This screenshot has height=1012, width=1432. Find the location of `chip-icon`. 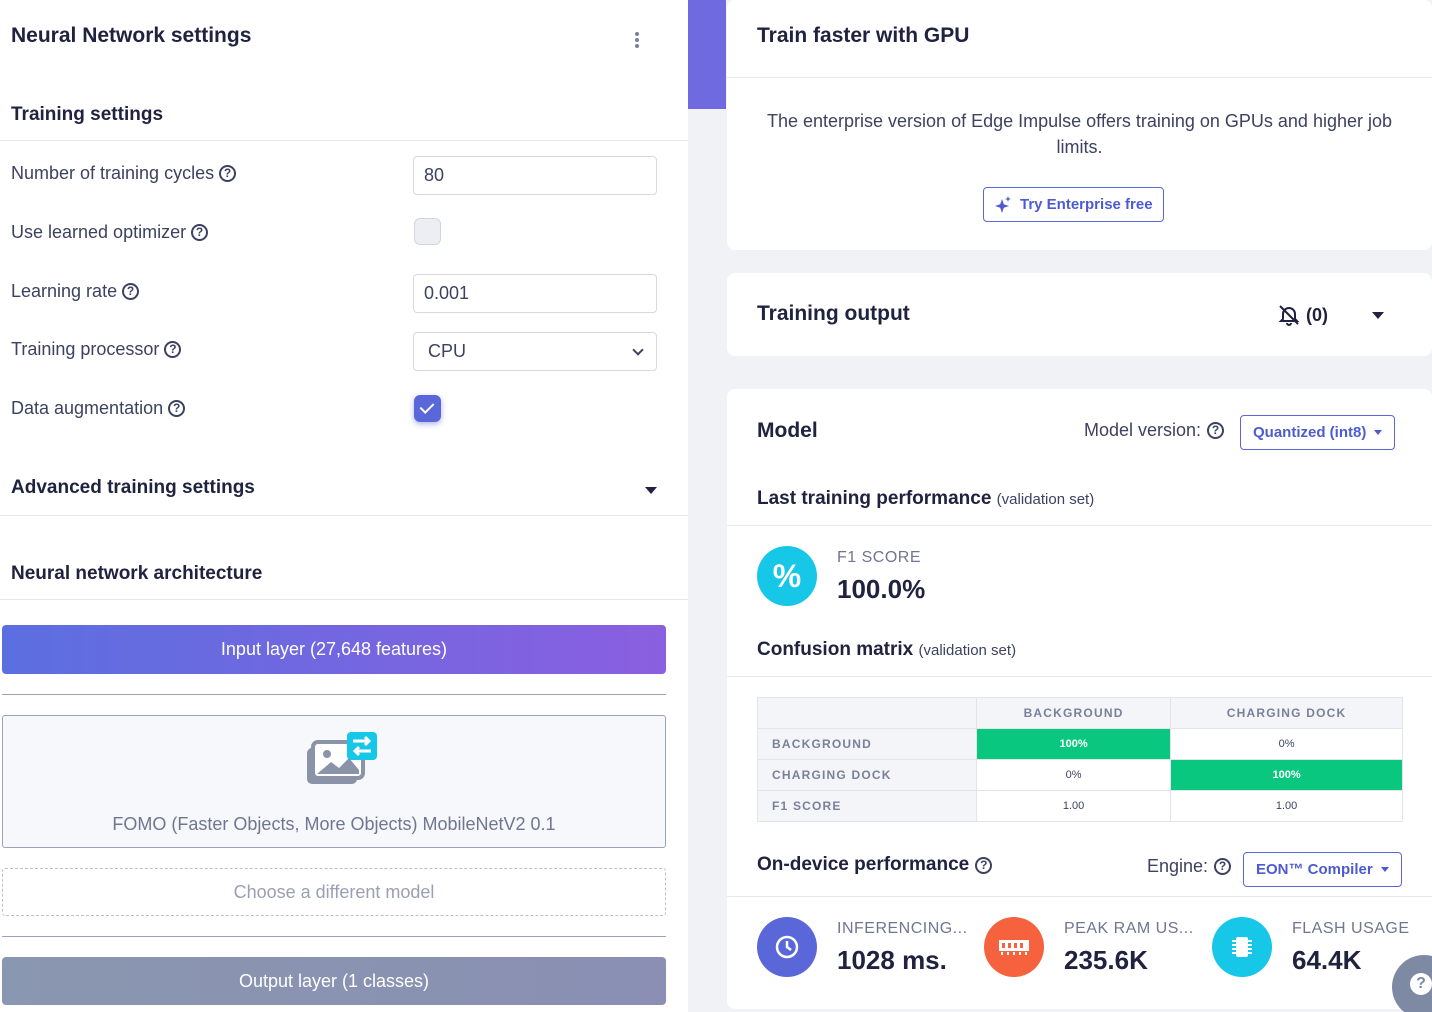

chip-icon is located at coordinates (1242, 947).